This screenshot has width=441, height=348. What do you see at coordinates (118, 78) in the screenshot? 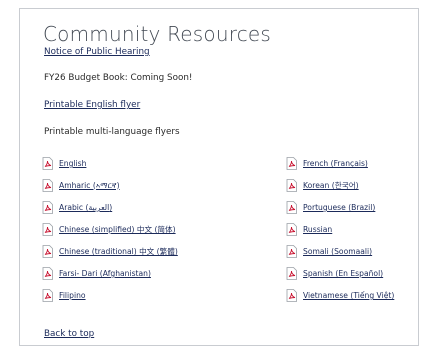
I see `budget-book-text: FY26 Budget Book: Coming Soon!` at bounding box center [118, 78].